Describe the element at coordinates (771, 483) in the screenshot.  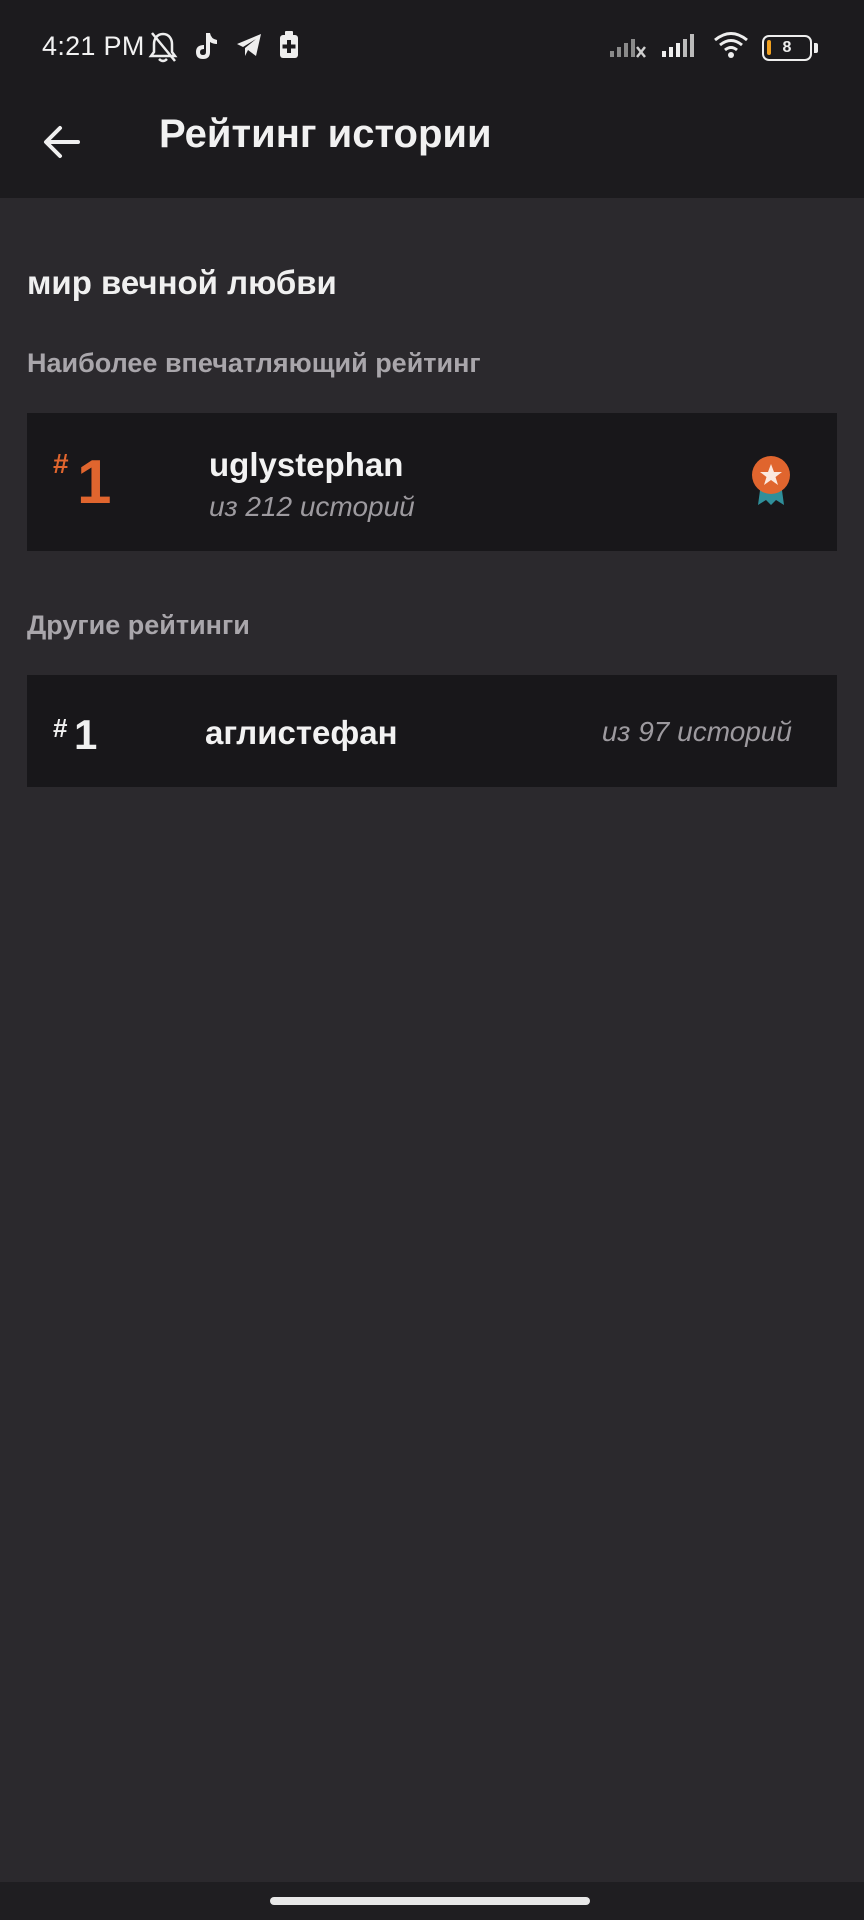
I see `award-ribbon-icon` at that location.